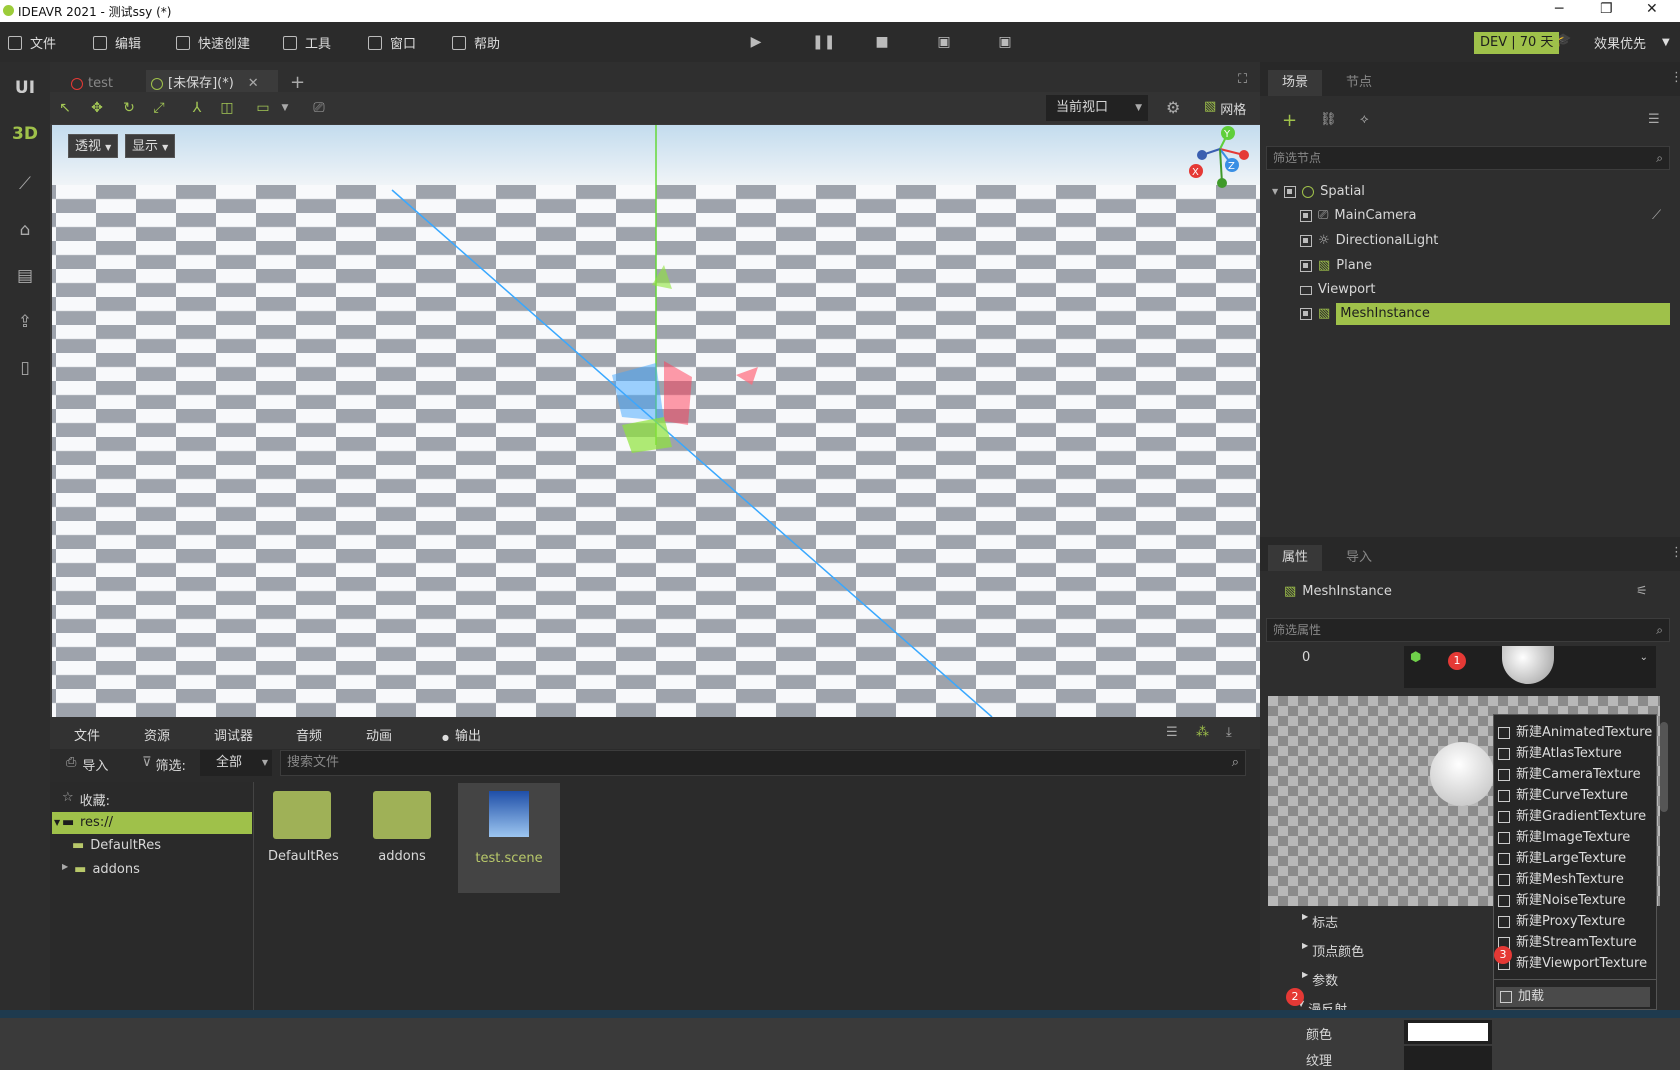 The width and height of the screenshot is (1680, 1070). What do you see at coordinates (1468, 158) in the screenshot?
I see `filter-nodes-input: 筛选节点 ⌕` at bounding box center [1468, 158].